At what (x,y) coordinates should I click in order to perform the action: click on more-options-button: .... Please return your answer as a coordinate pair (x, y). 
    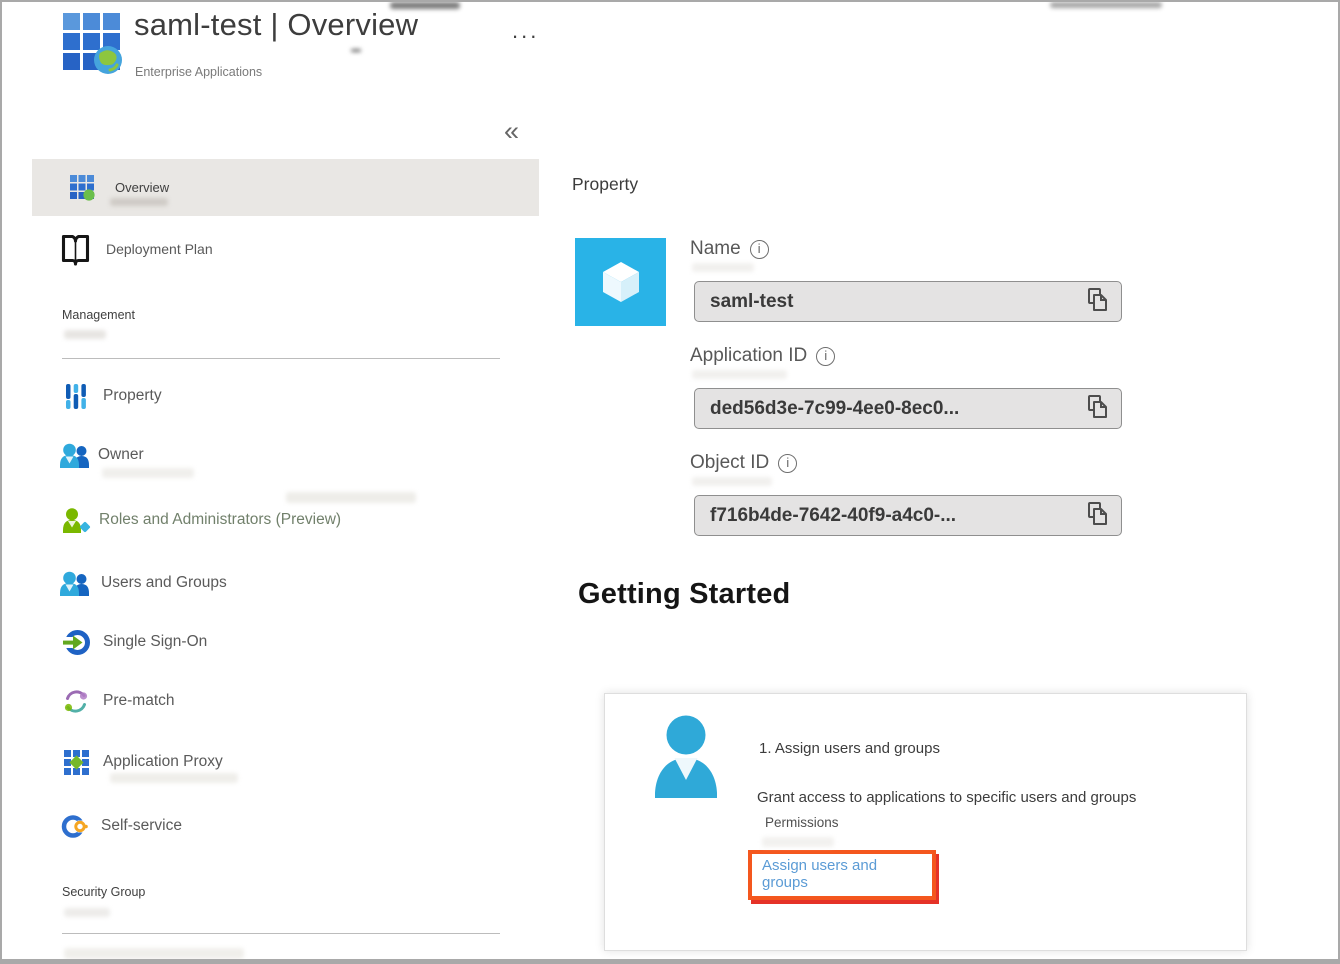
    Looking at the image, I should click on (525, 31).